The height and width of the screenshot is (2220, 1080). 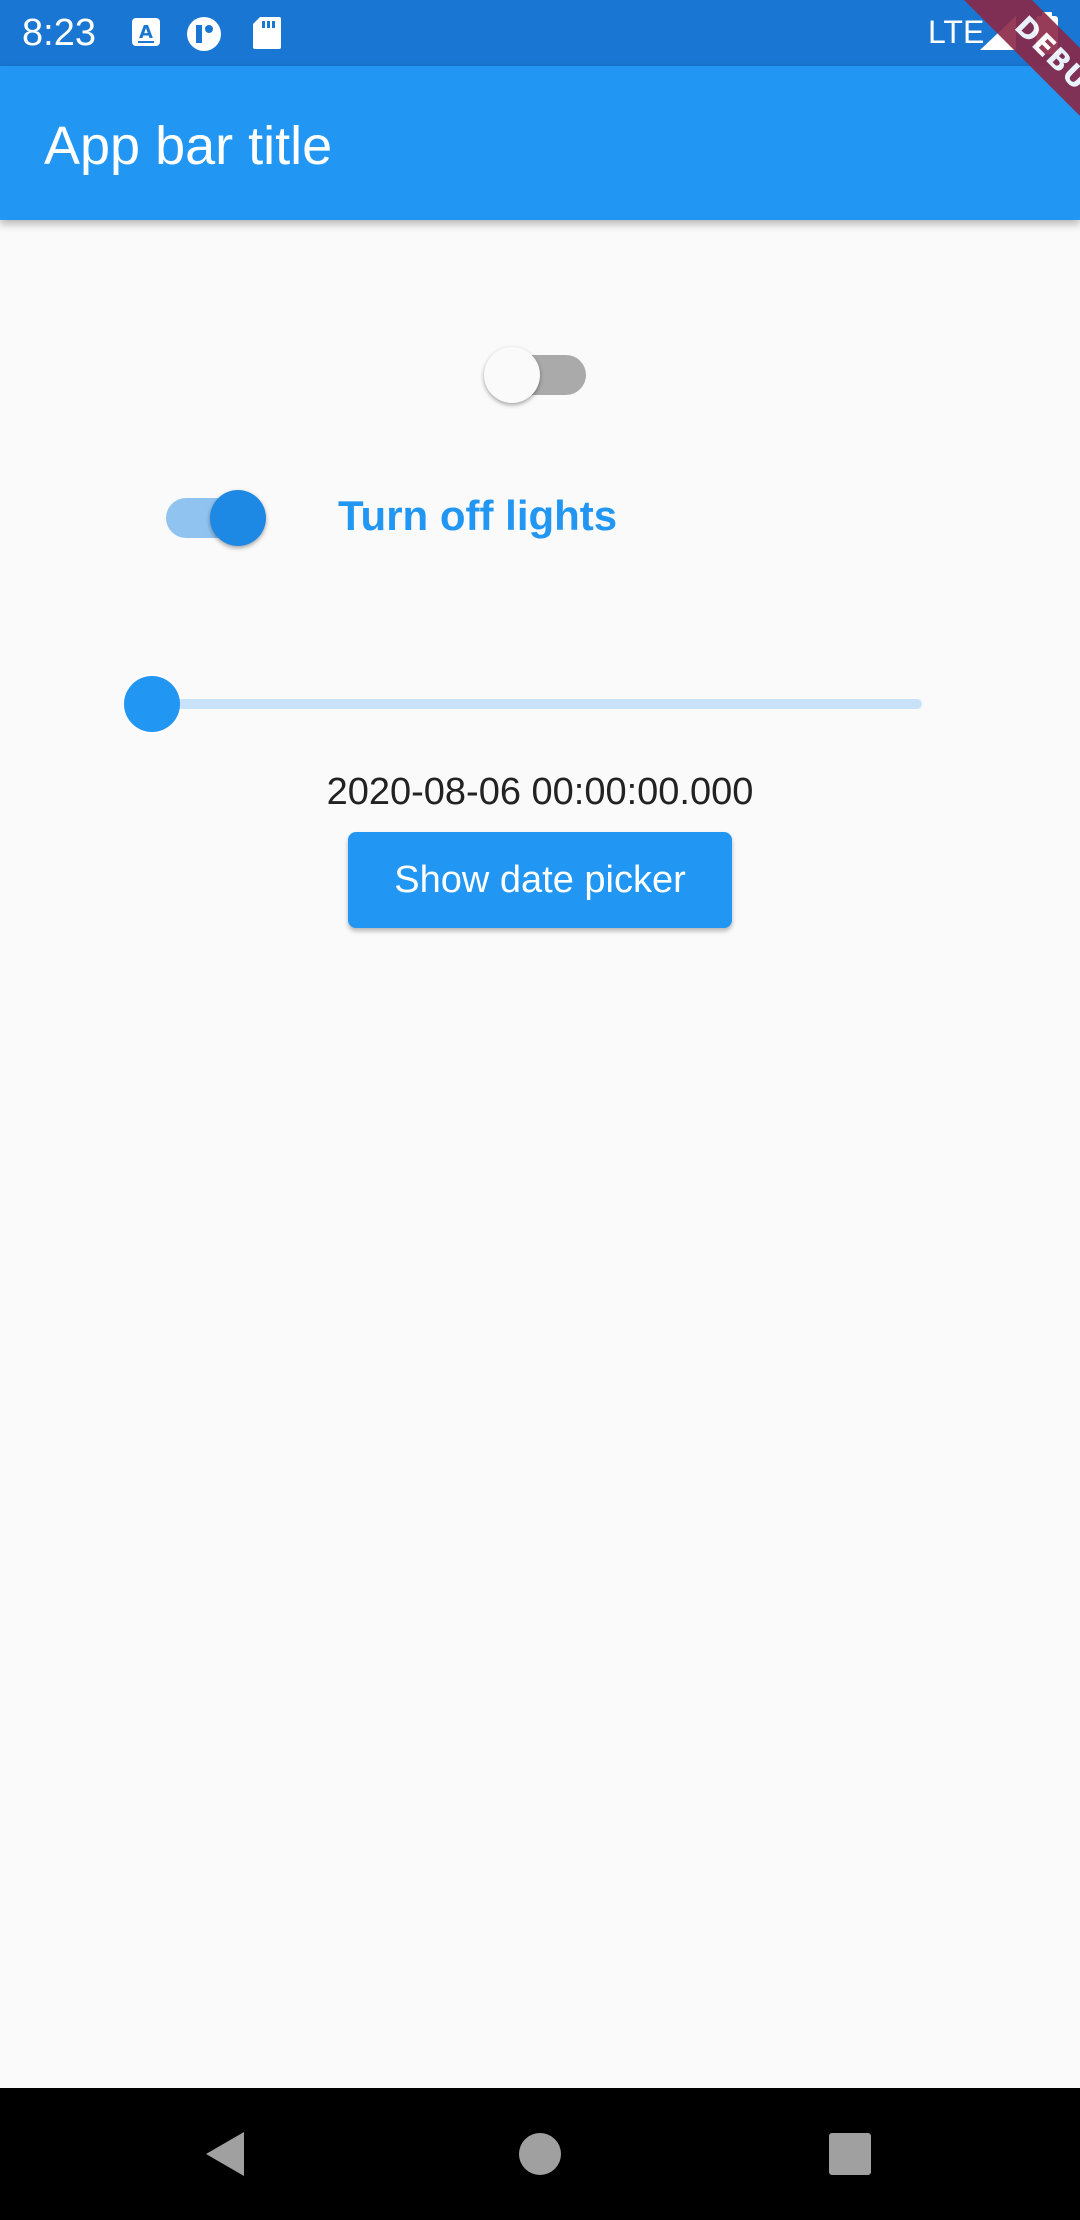 What do you see at coordinates (540, 792) in the screenshot?
I see `selected-date-text: 2020-08-06 00:00:00.000` at bounding box center [540, 792].